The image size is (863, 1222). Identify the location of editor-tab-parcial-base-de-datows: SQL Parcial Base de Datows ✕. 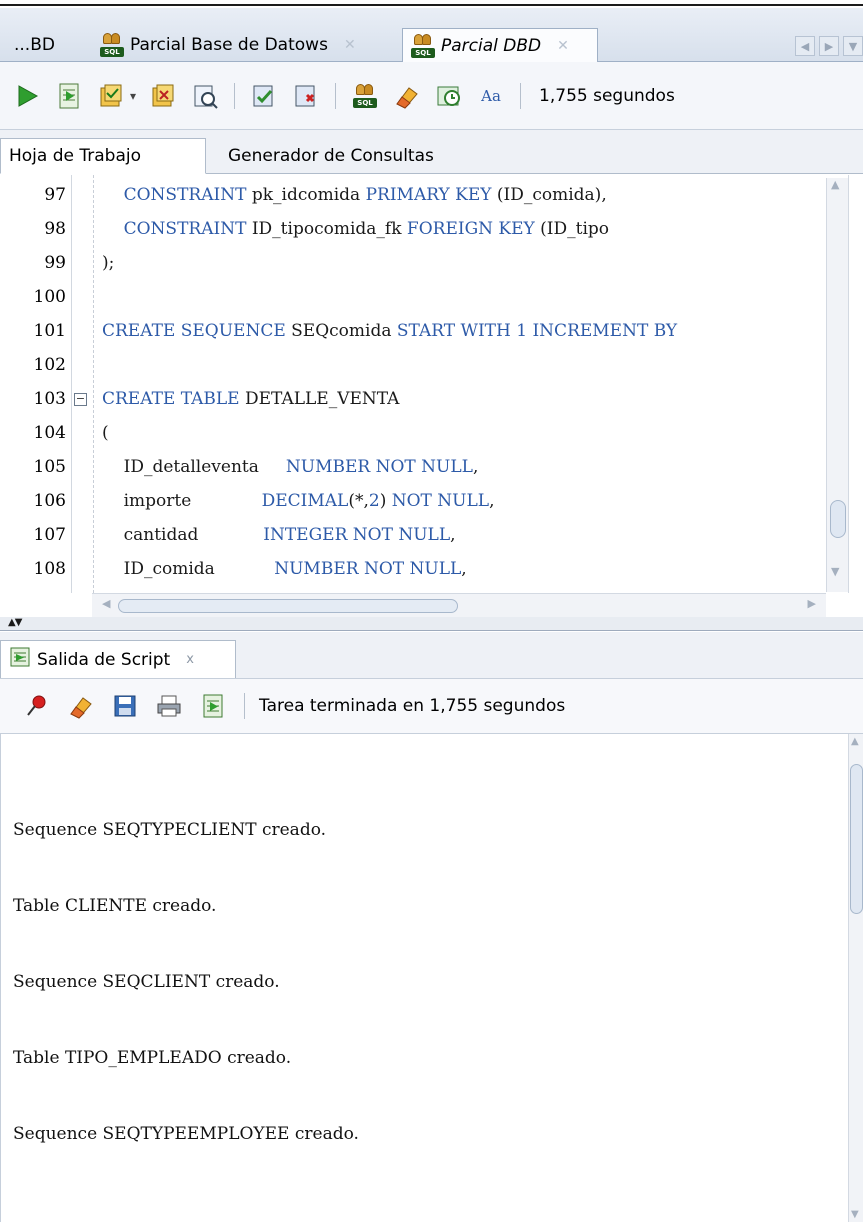
(228, 45).